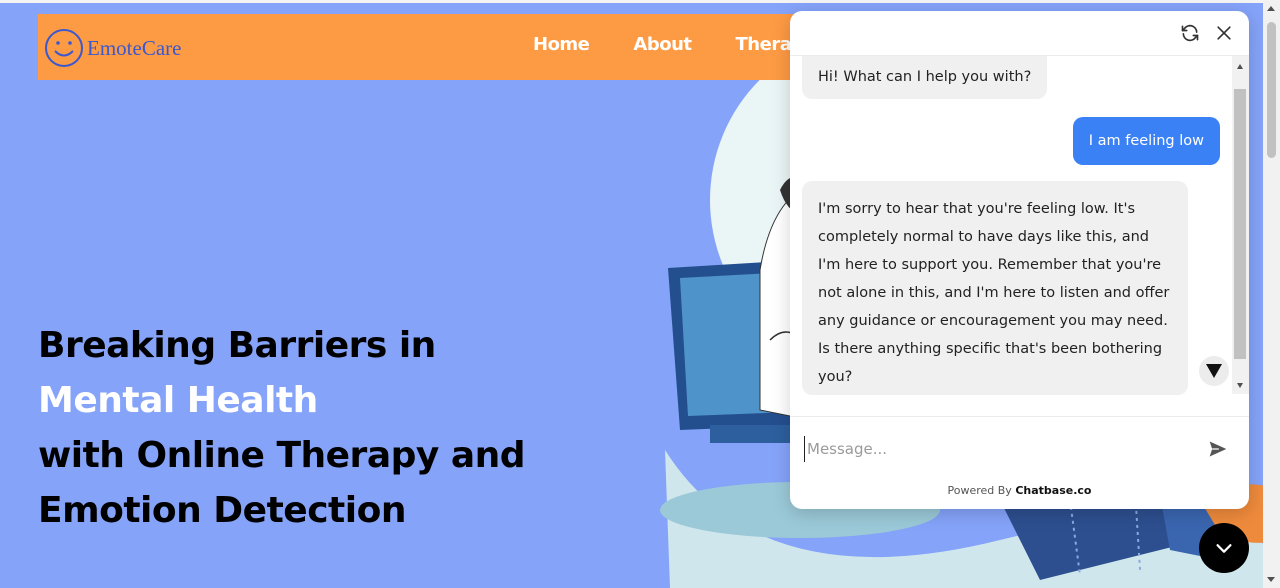  Describe the element at coordinates (925, 77) in the screenshot. I see `bot-message: Hi! What can I help you with?` at that location.